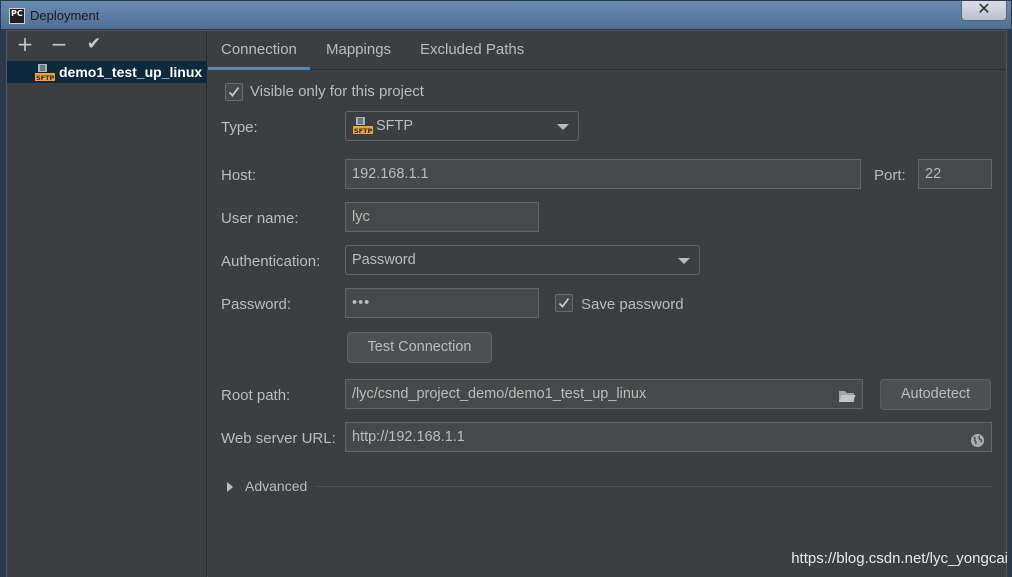 Image resolution: width=1012 pixels, height=577 pixels. What do you see at coordinates (59, 44) in the screenshot?
I see `minus-icon: −` at bounding box center [59, 44].